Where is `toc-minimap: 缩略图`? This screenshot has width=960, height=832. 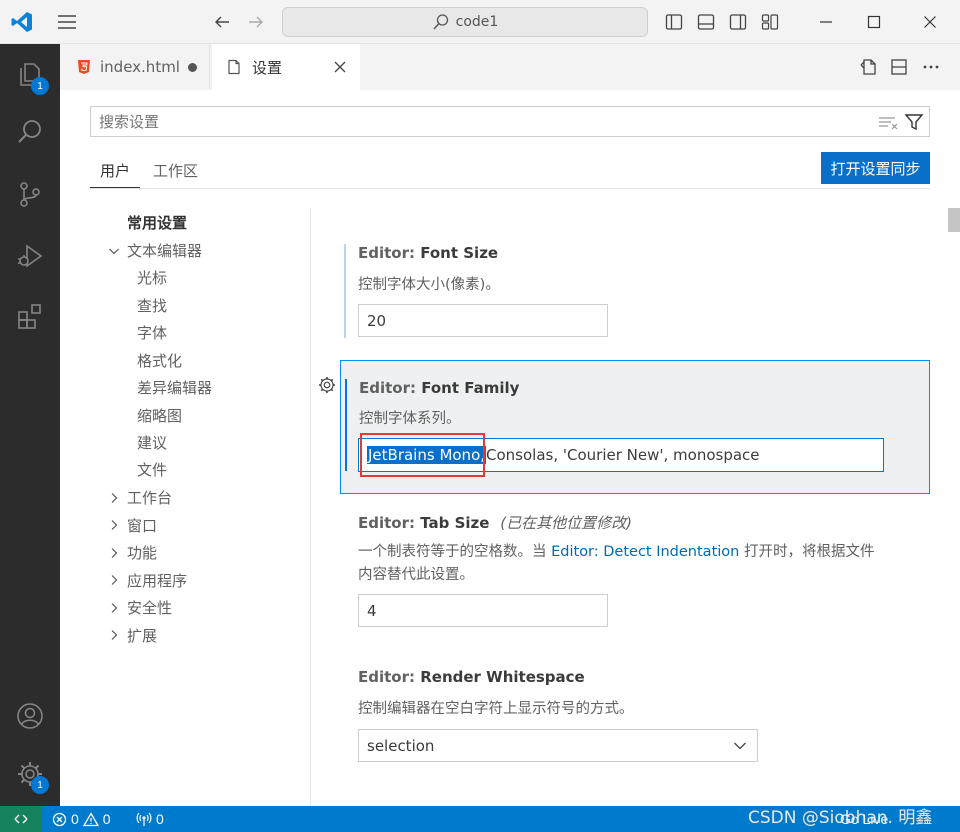 toc-minimap: 缩略图 is located at coordinates (159, 416).